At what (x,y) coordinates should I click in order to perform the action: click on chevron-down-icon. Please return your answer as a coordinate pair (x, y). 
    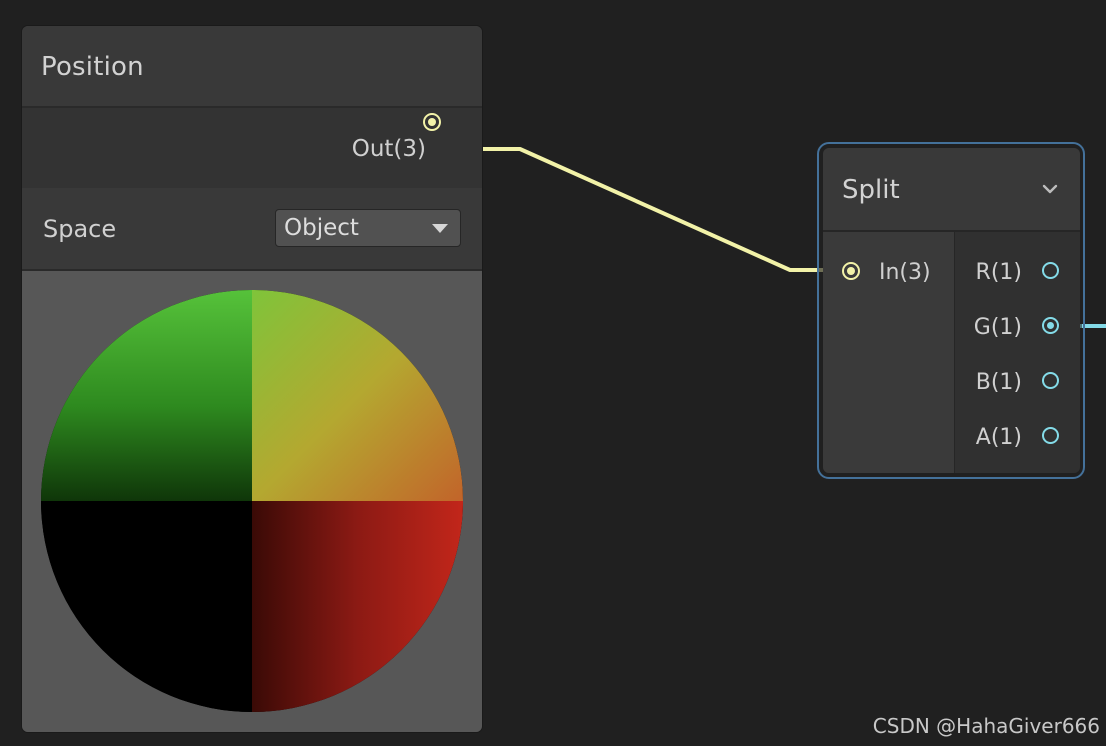
    Looking at the image, I should click on (1050, 189).